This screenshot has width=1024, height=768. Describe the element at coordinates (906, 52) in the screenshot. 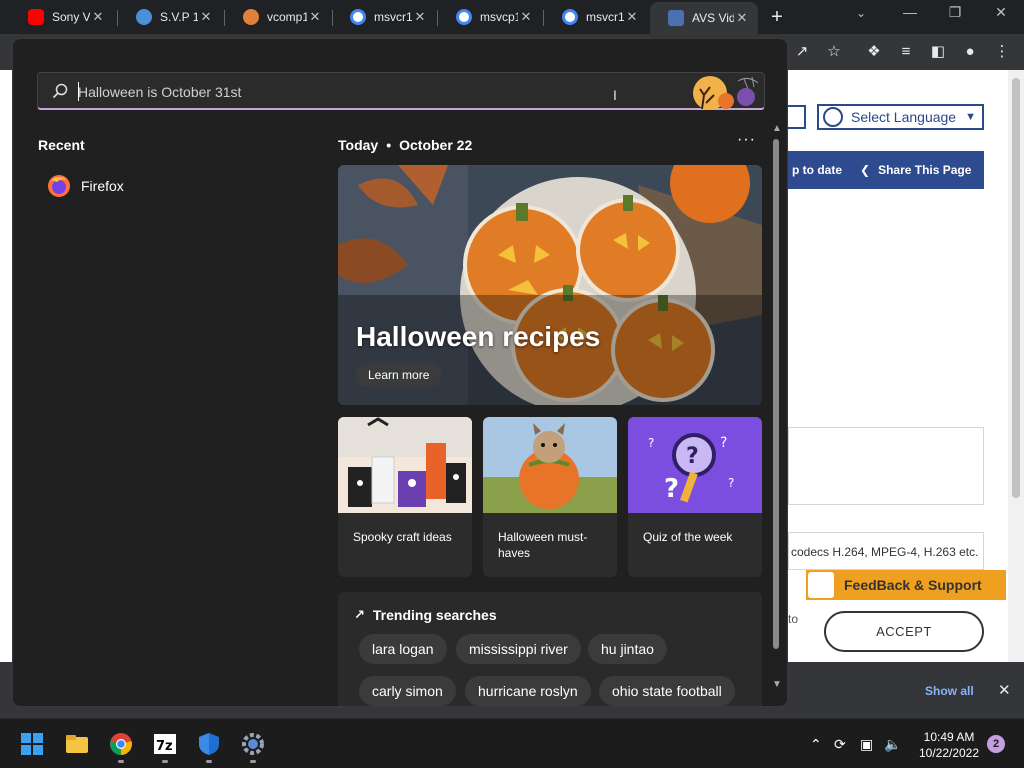

I see `reading-list-icon: ≡` at that location.